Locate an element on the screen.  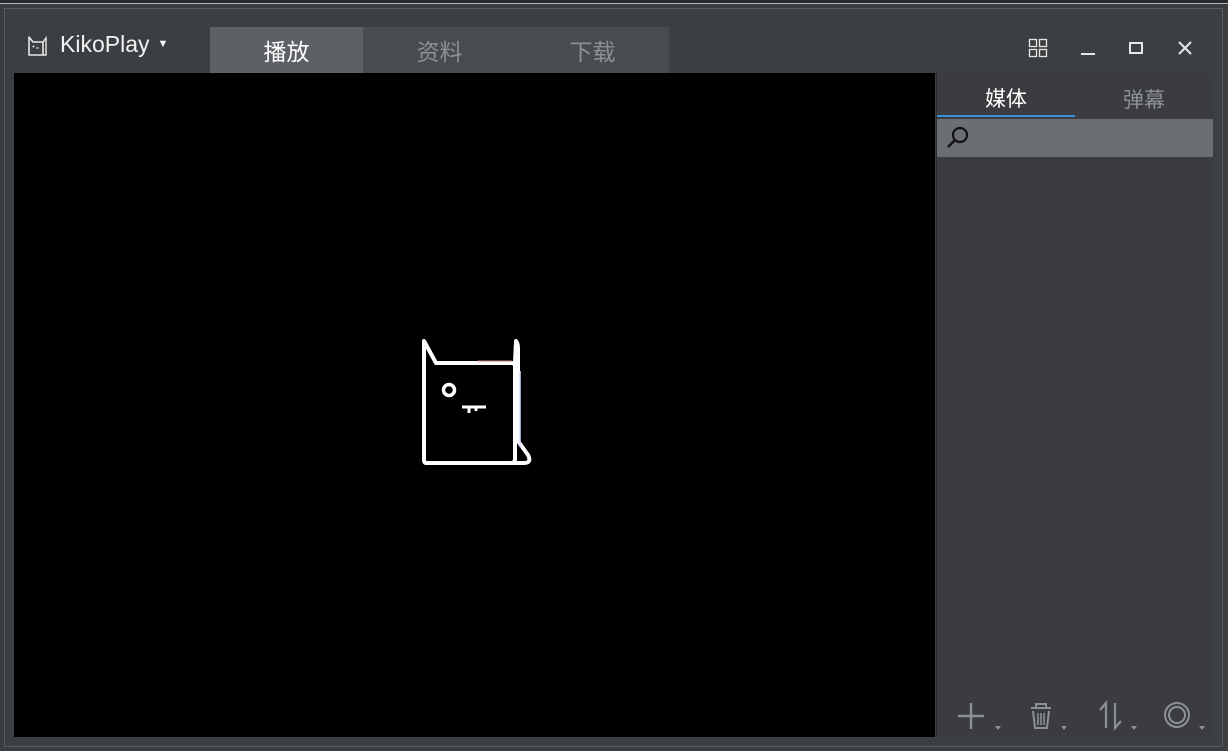
close-icon is located at coordinates (1185, 48).